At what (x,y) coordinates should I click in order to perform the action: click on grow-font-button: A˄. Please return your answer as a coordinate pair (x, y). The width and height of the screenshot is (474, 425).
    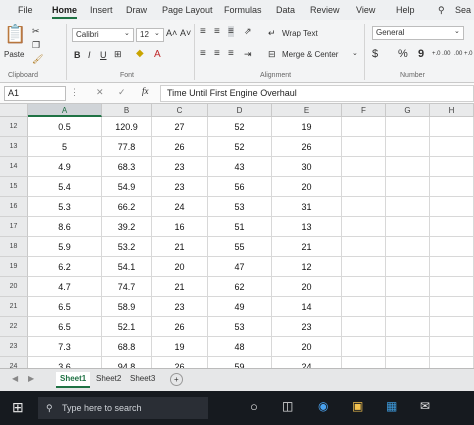
    Looking at the image, I should click on (171, 33).